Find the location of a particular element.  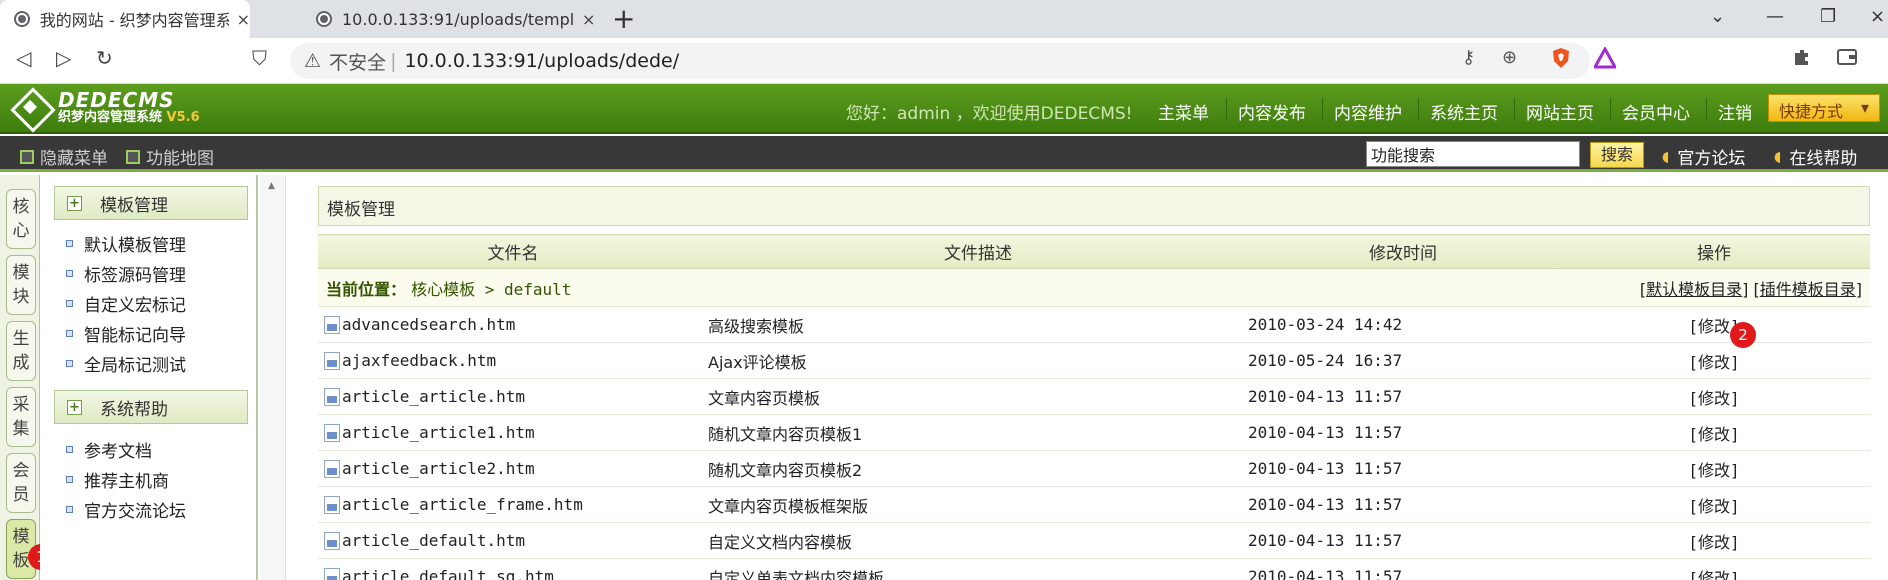

menu-group-system-help: + 系统帮助 is located at coordinates (151, 407).